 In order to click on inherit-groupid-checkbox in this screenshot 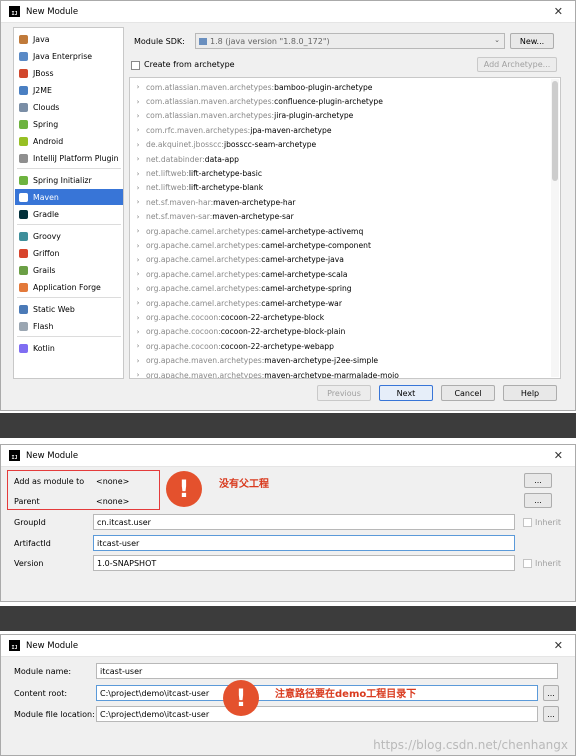, I will do `click(527, 522)`.